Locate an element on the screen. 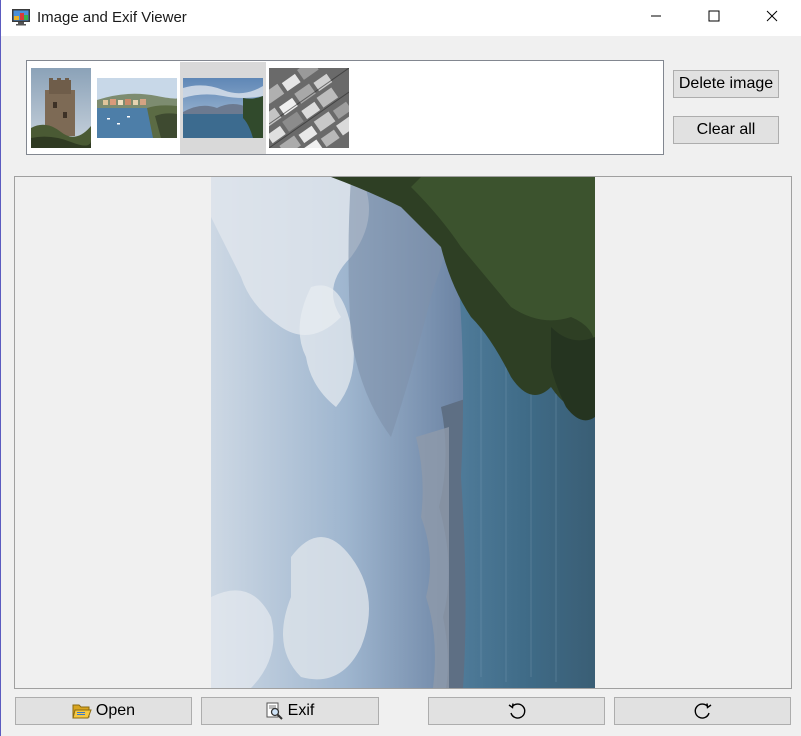 The width and height of the screenshot is (801, 736). minimize-button is located at coordinates (656, 18).